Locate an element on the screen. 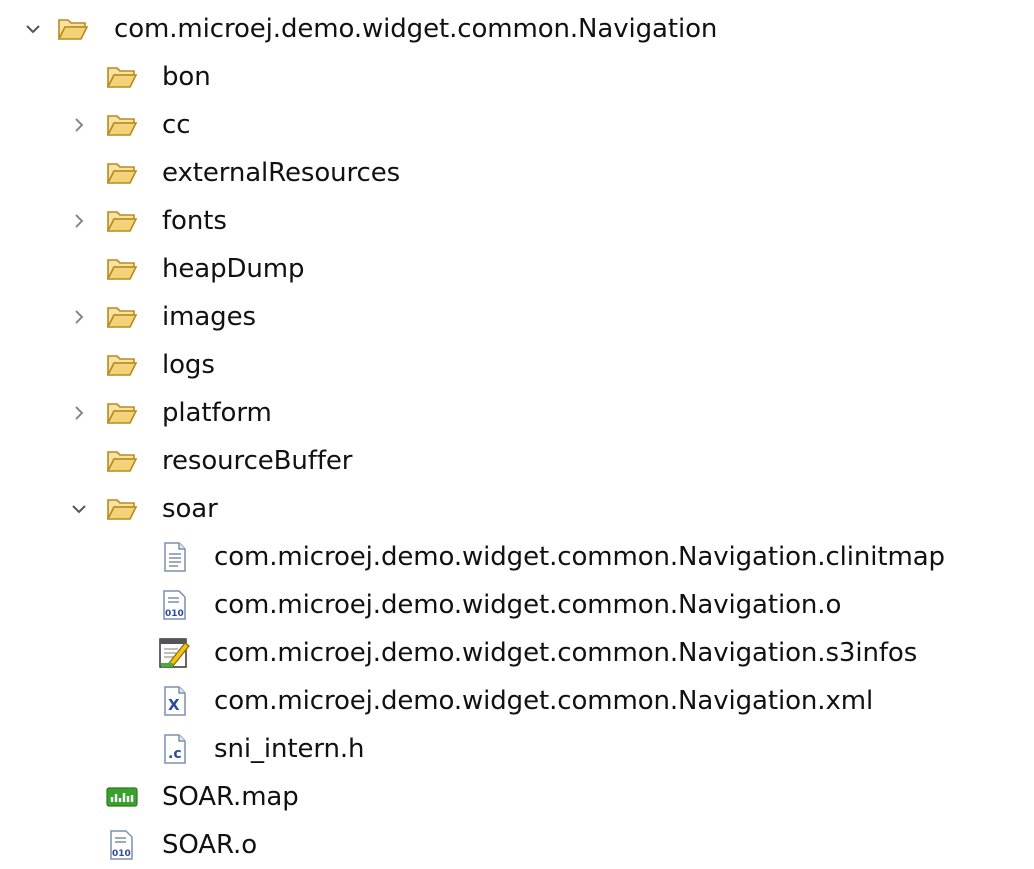 Image resolution: width=1034 pixels, height=869 pixels. tree-node-folder: externalResources is located at coordinates (517, 173).